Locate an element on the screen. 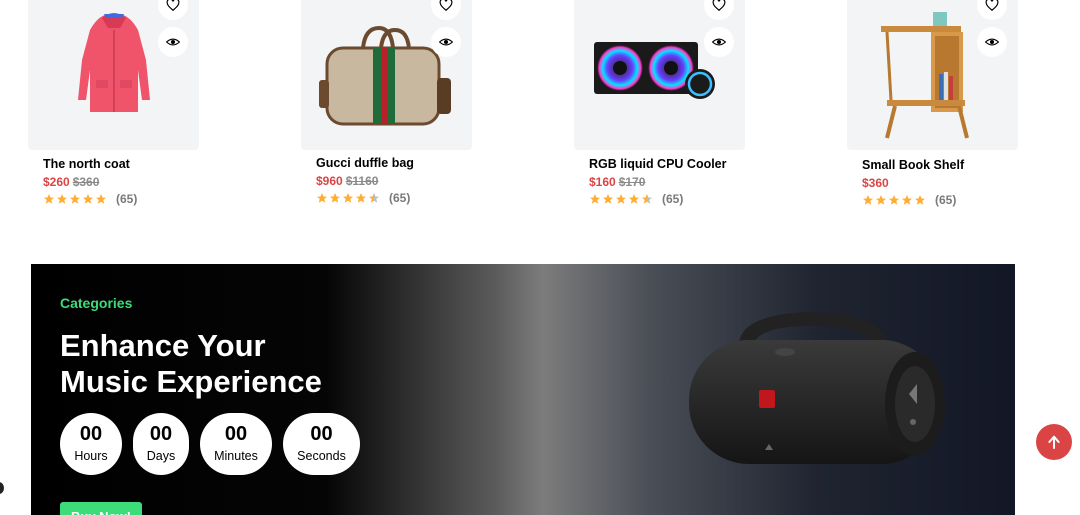  book-shelf-image is located at coordinates (925, 75).